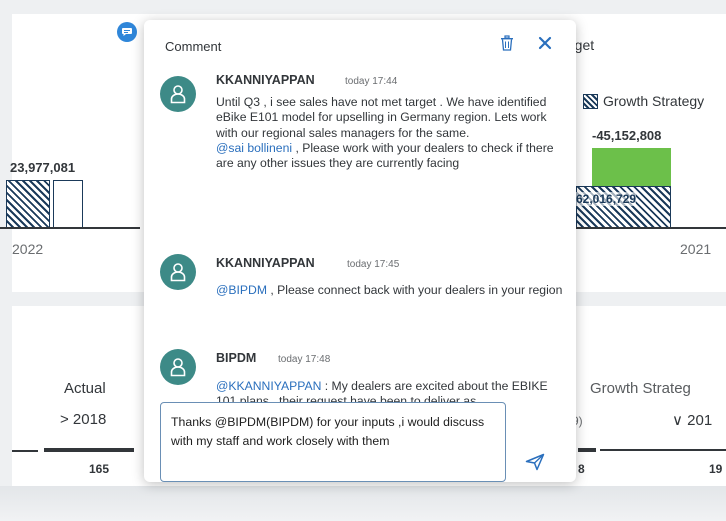 The height and width of the screenshot is (521, 726). I want to click on bar-value-label-green: -45,152,808, so click(627, 135).